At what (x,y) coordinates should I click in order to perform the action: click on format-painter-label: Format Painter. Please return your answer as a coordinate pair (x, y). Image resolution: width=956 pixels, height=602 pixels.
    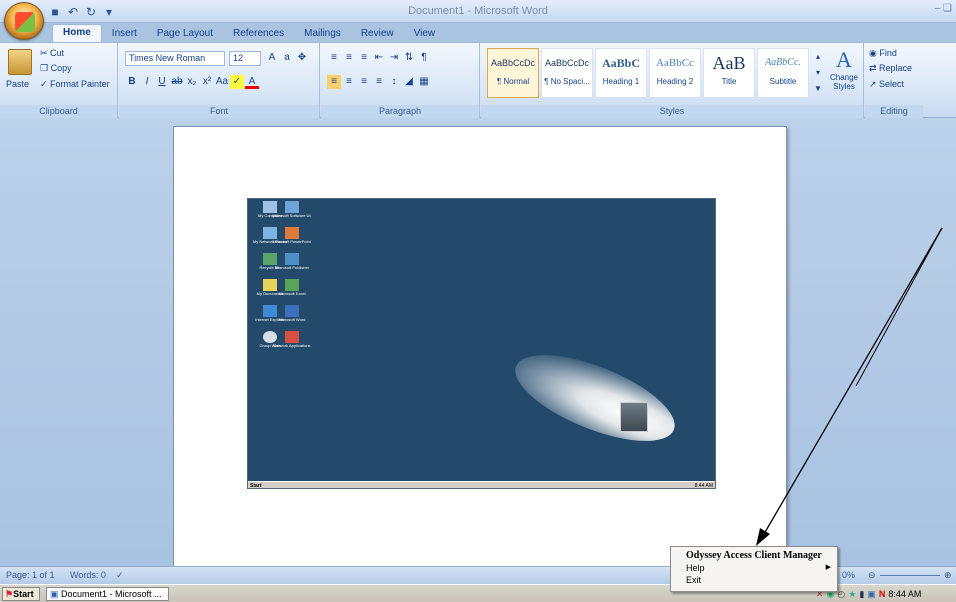
    Looking at the image, I should click on (80, 84).